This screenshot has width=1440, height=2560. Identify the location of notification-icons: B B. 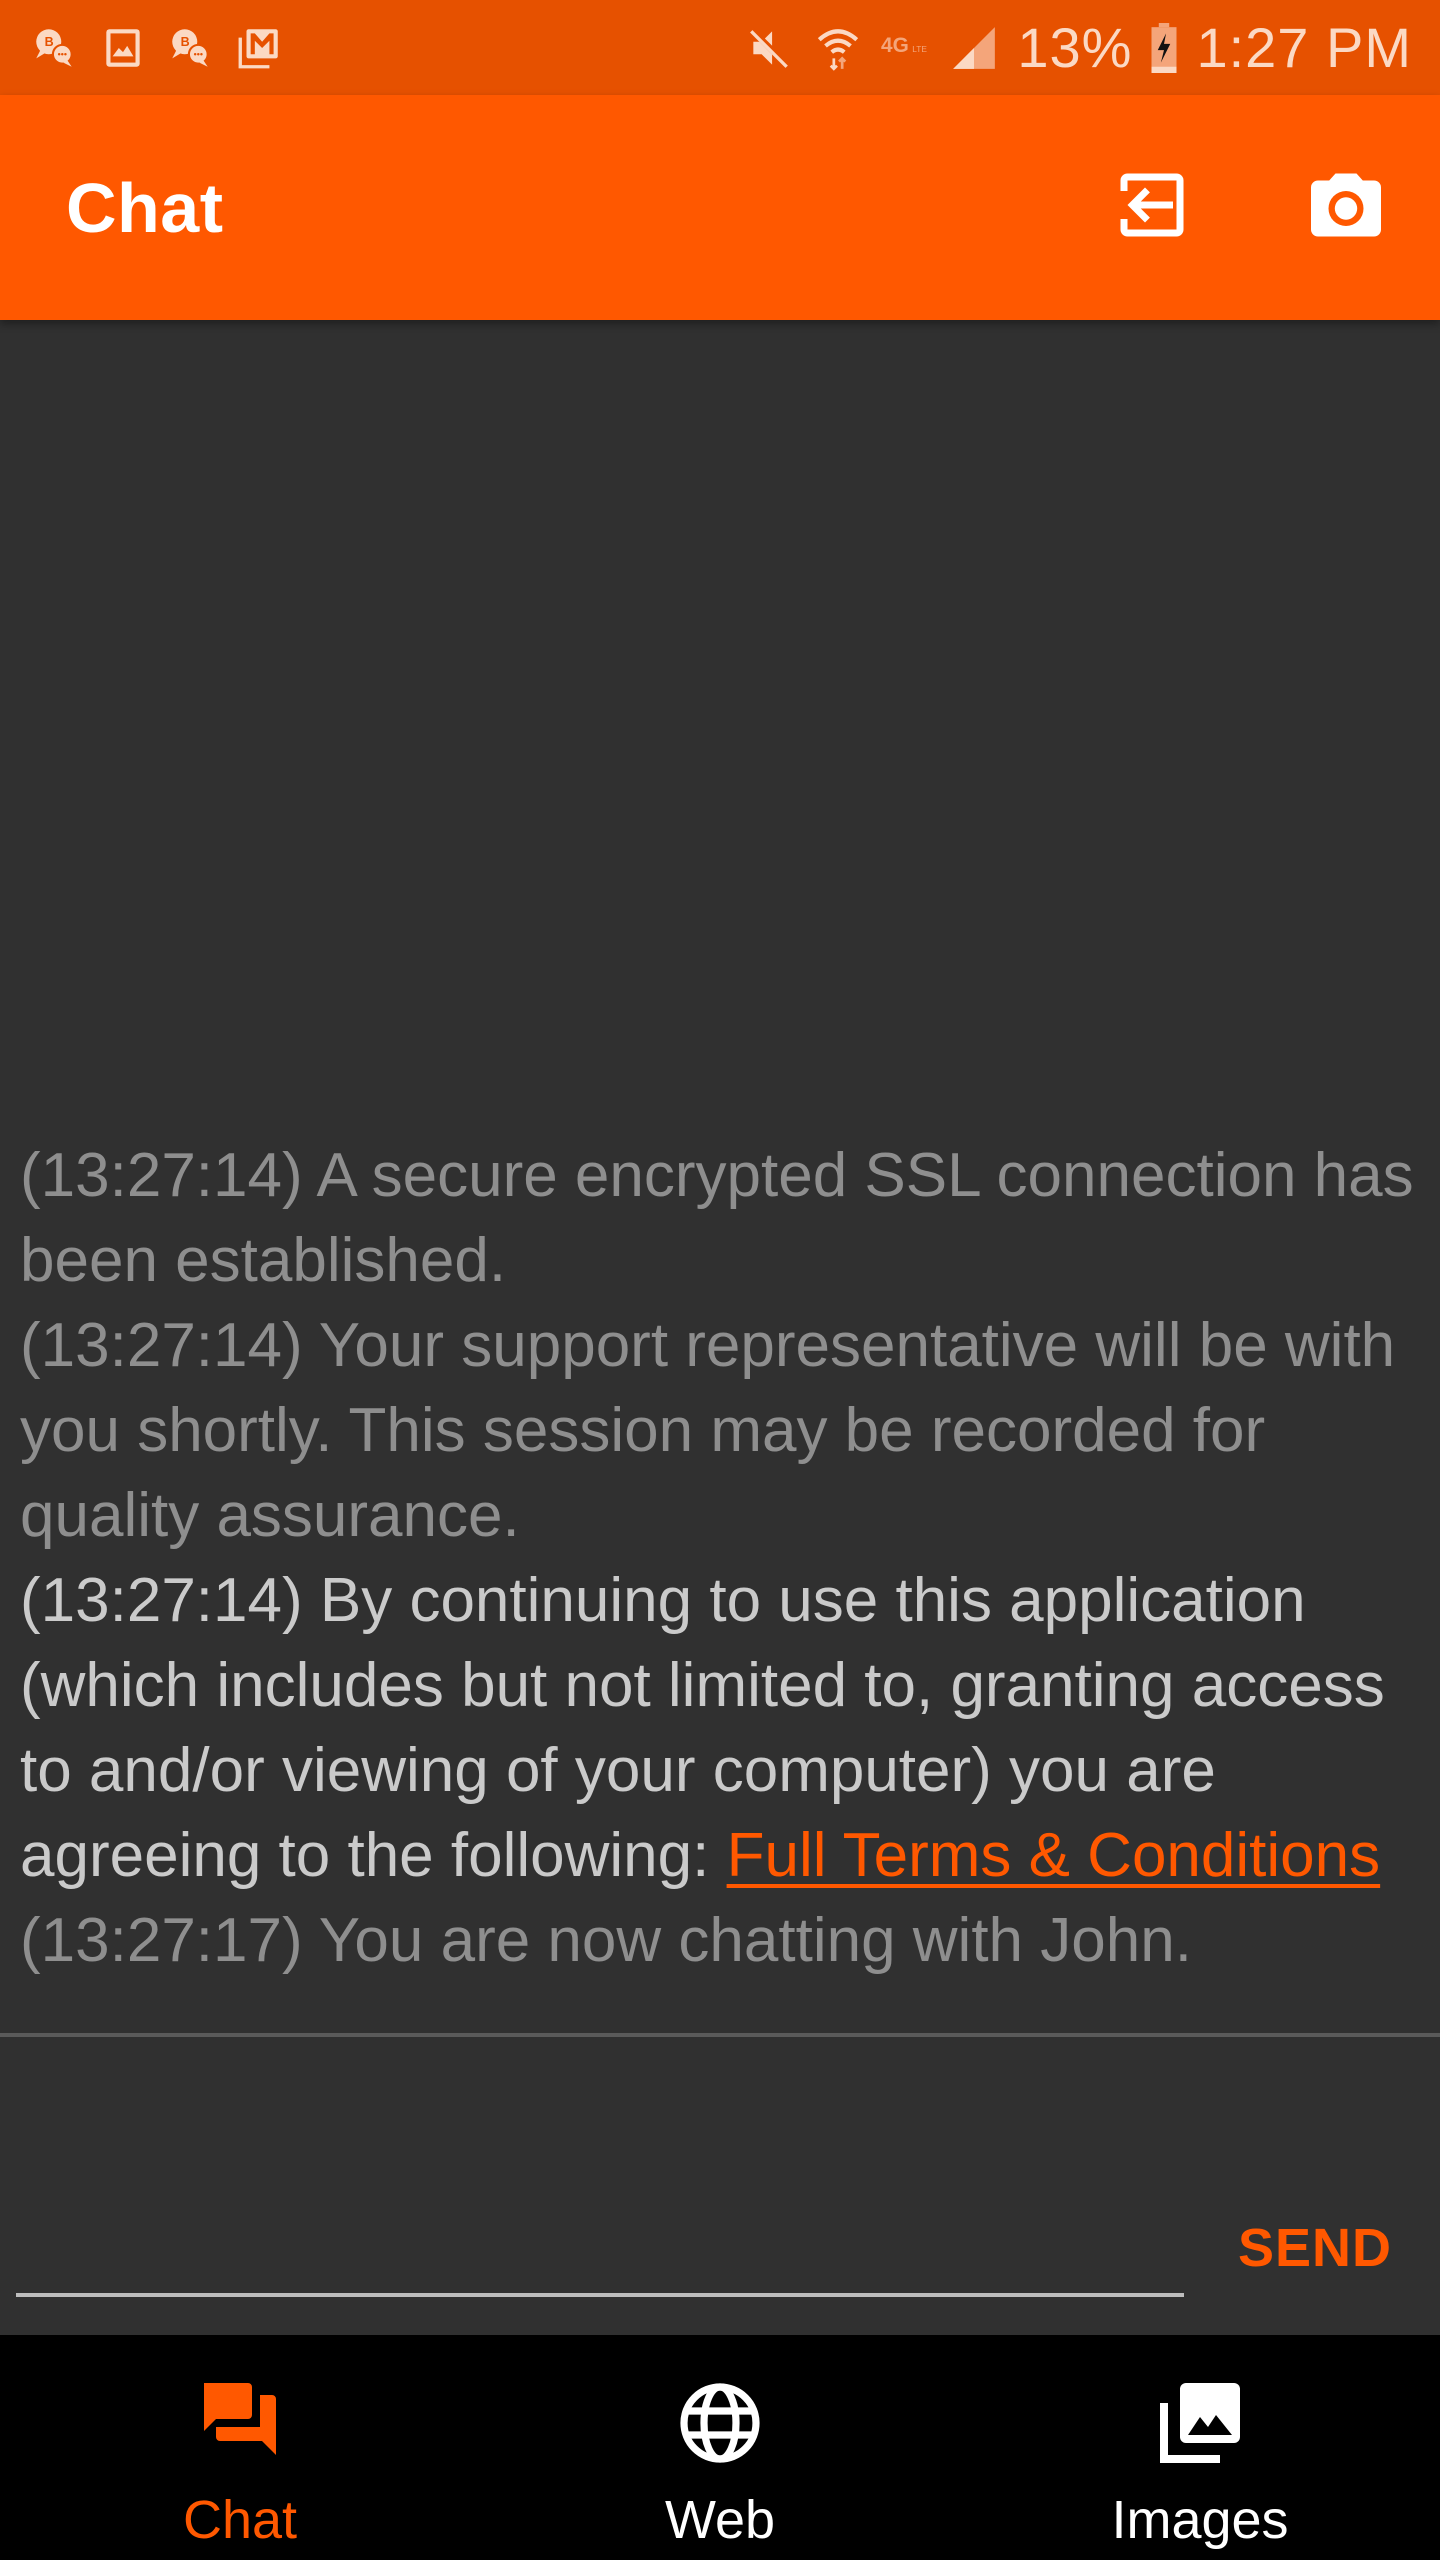
(157, 48).